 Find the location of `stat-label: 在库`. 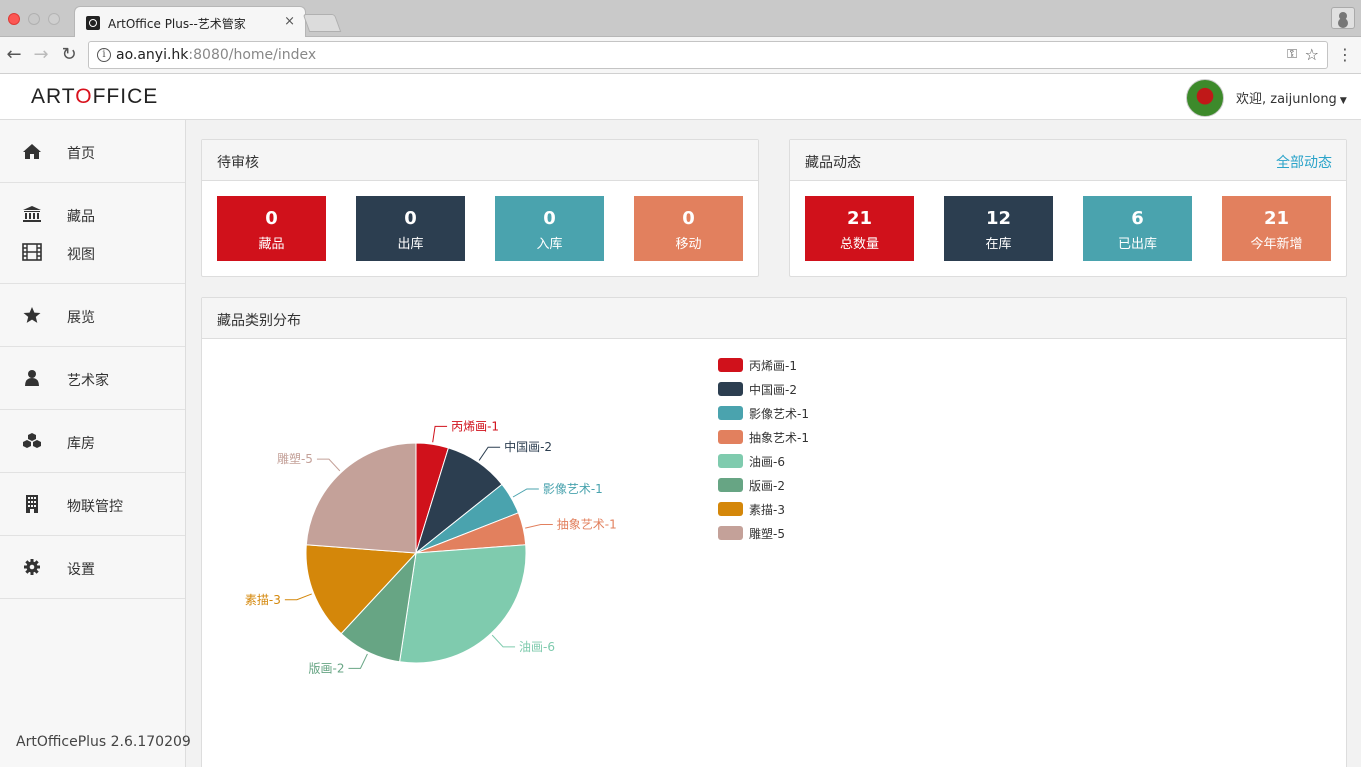

stat-label: 在库 is located at coordinates (998, 244).